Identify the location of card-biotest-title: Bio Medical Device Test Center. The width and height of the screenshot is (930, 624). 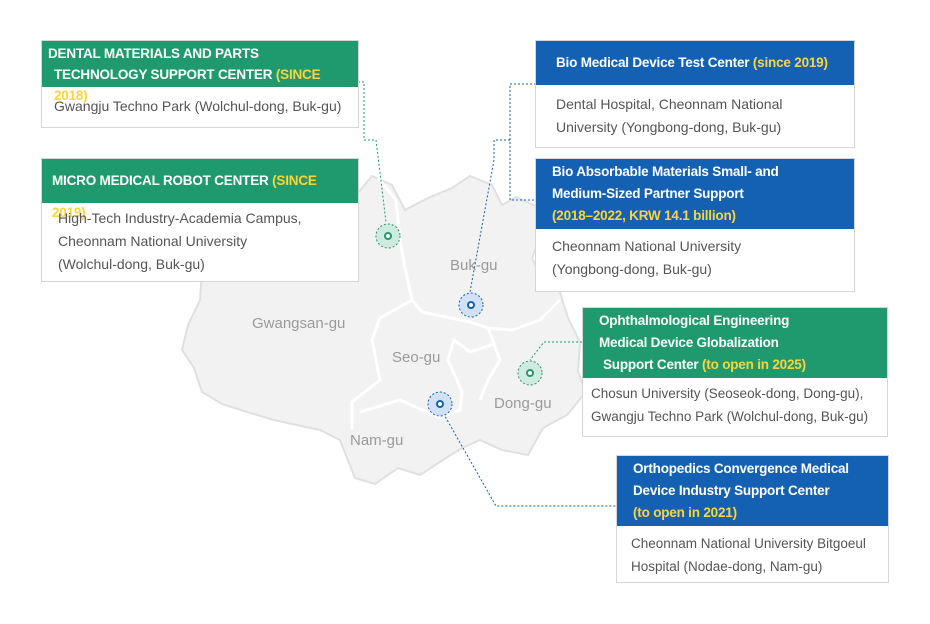
(653, 62).